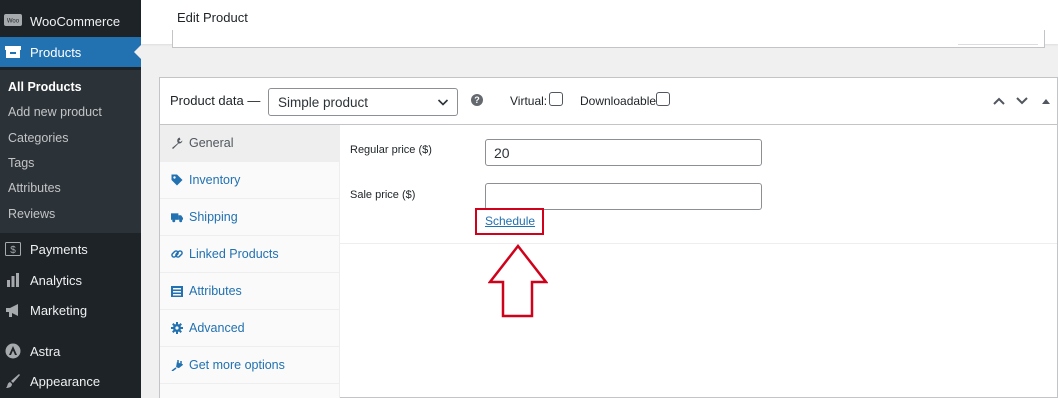 The height and width of the screenshot is (398, 1058). I want to click on tag-icon, so click(177, 180).